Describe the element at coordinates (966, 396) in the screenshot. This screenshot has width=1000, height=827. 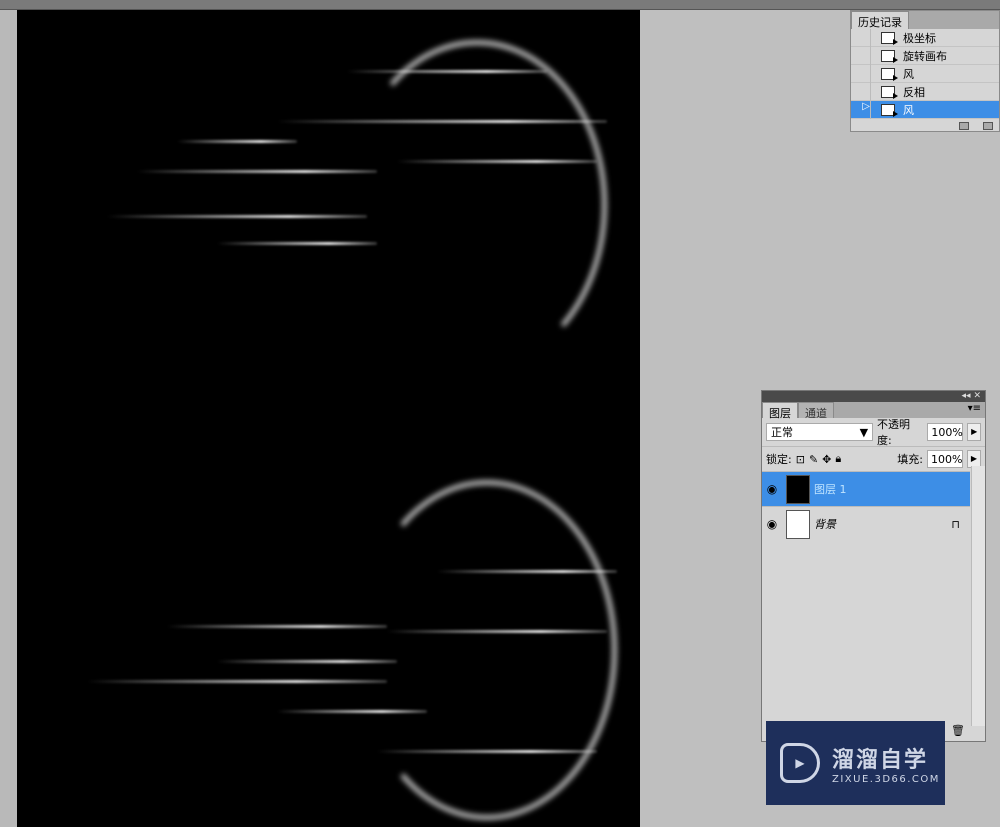
I see `collapse-icon: ◂◂` at that location.